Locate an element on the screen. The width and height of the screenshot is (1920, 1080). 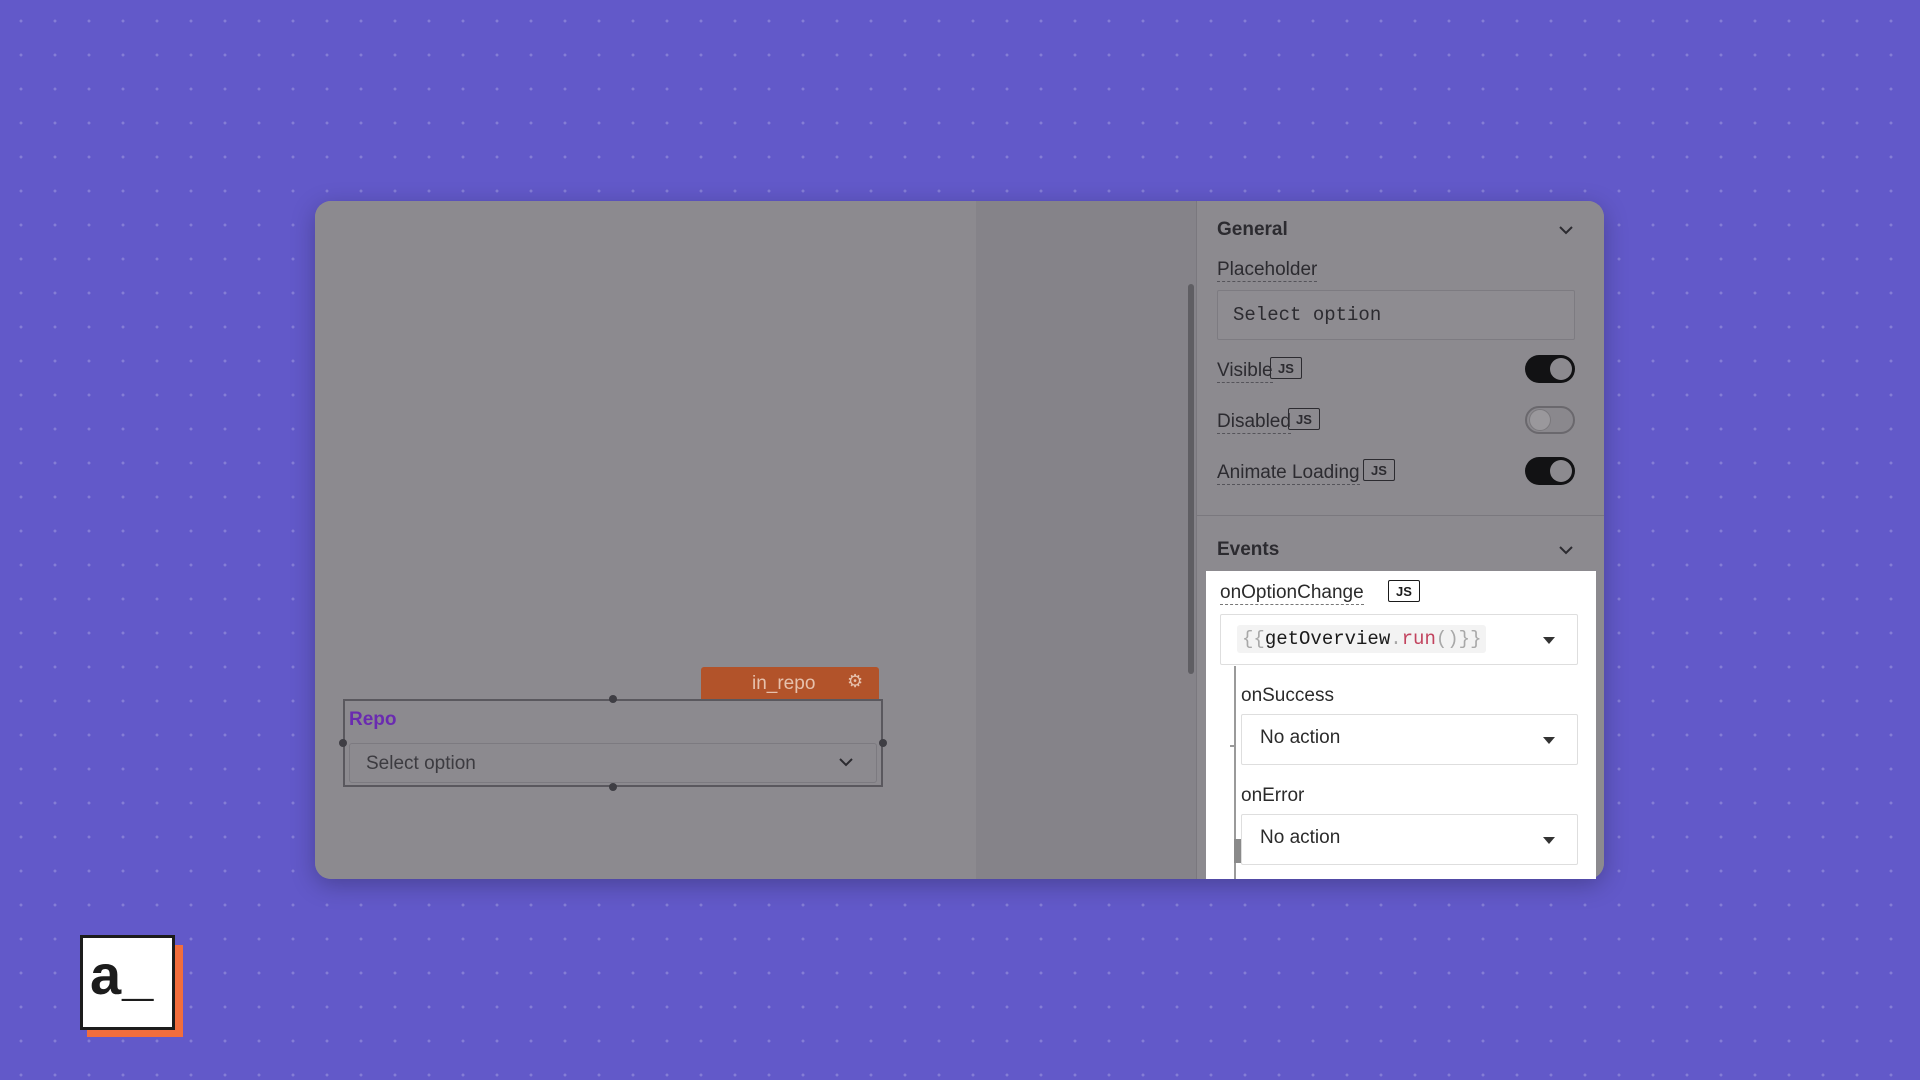
disabled-toggle is located at coordinates (1550, 420).